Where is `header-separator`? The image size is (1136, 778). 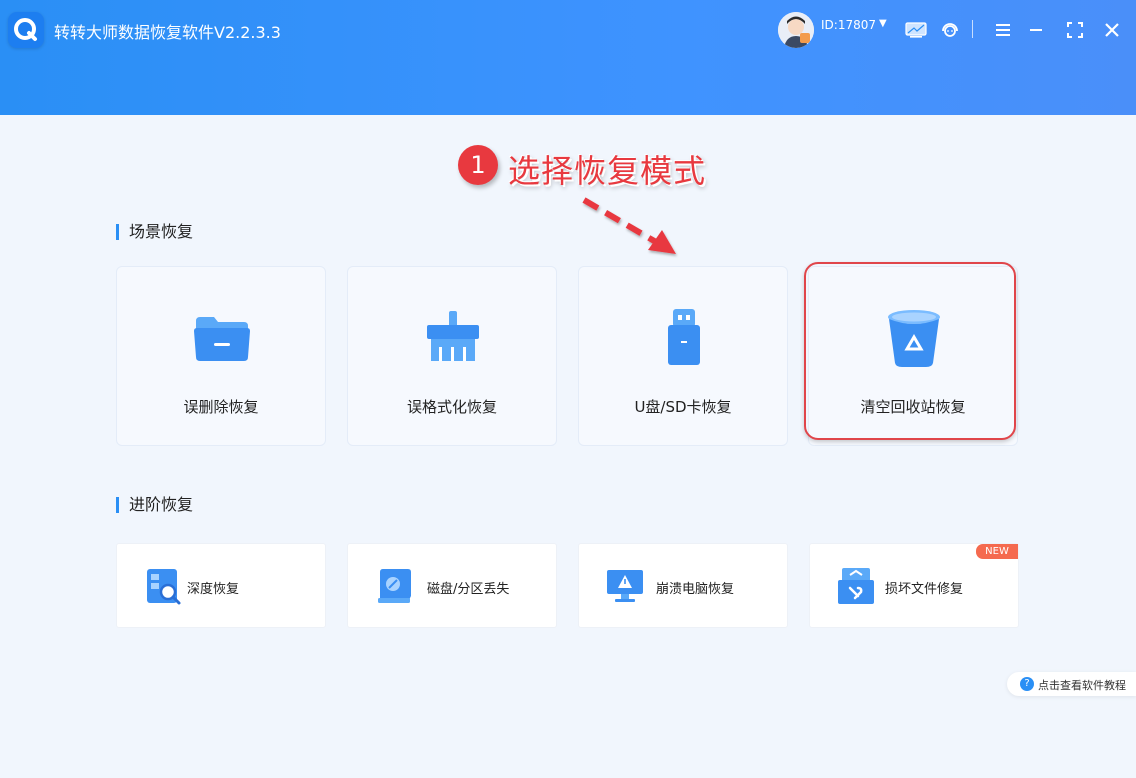 header-separator is located at coordinates (972, 29).